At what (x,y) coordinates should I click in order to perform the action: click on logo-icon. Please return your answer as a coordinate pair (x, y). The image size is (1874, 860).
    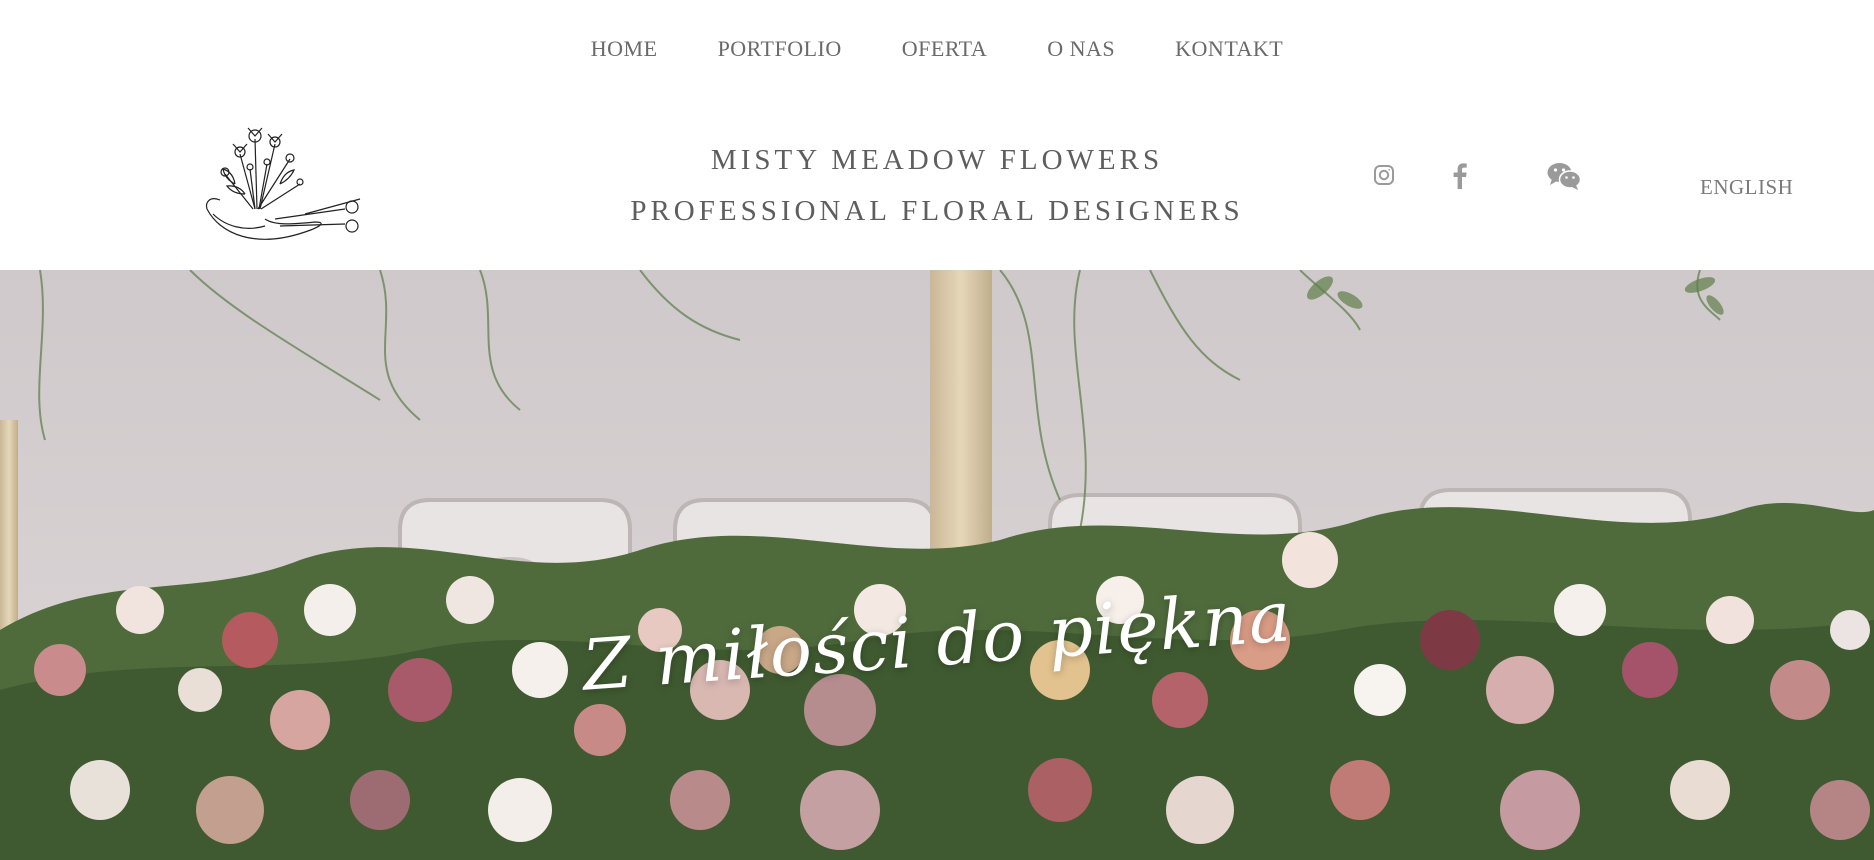
    Looking at the image, I should click on (282, 186).